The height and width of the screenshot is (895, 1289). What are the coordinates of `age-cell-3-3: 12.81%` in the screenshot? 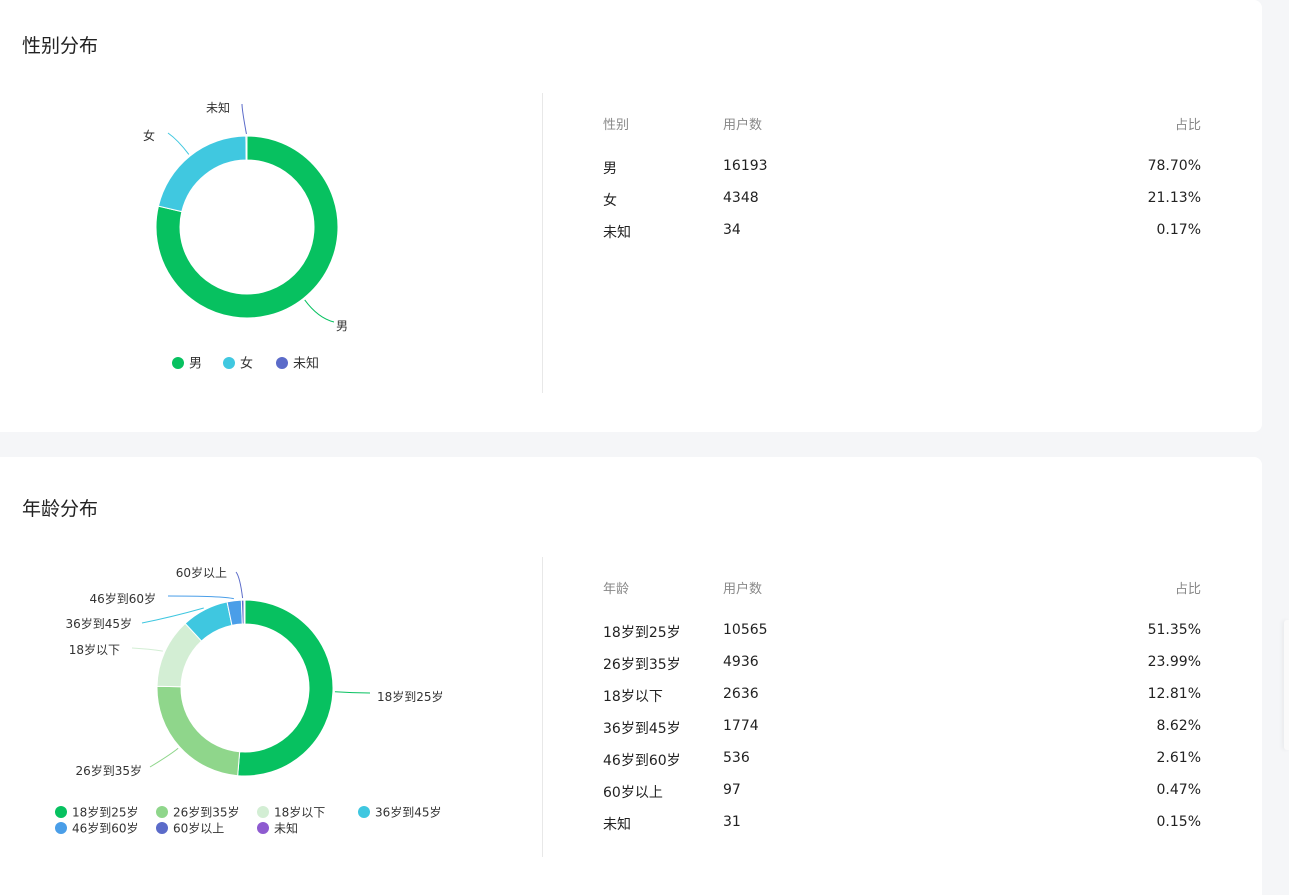 It's located at (1174, 694).